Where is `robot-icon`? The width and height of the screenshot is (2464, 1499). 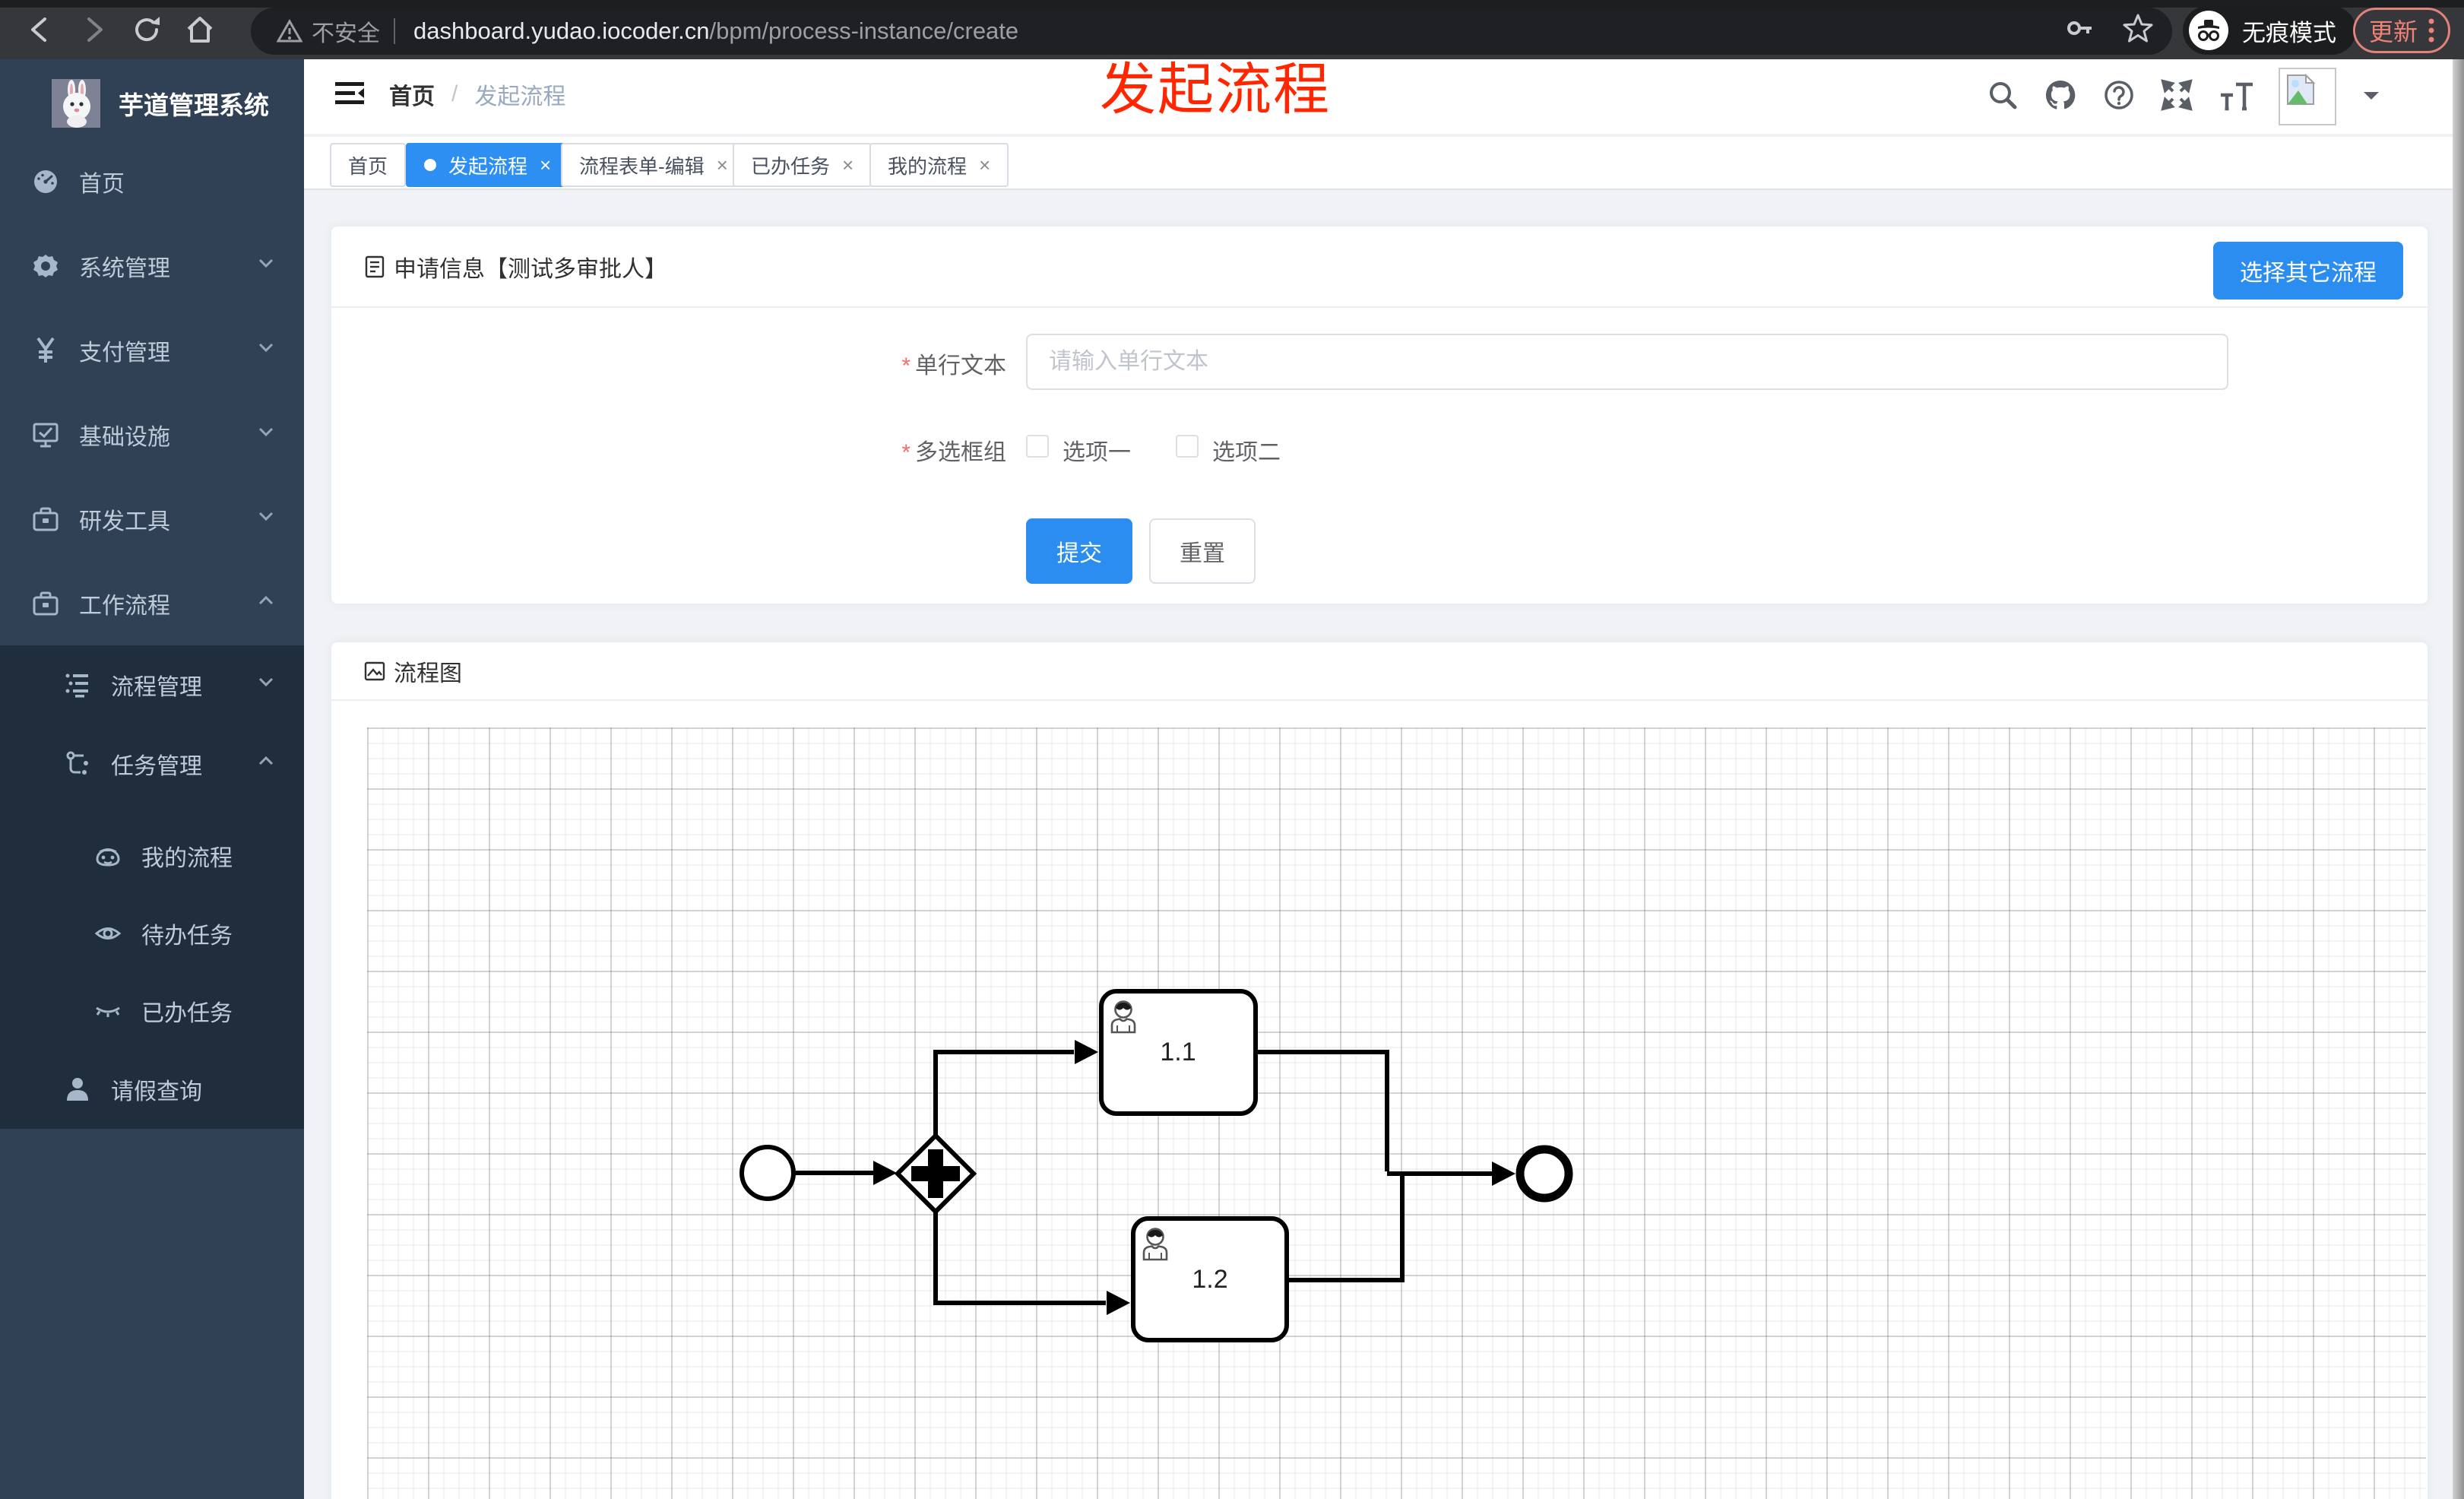
robot-icon is located at coordinates (108, 856).